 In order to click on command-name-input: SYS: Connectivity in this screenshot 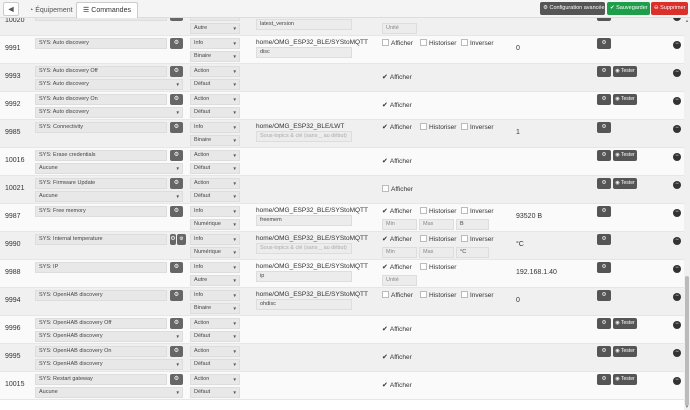, I will do `click(101, 127)`.